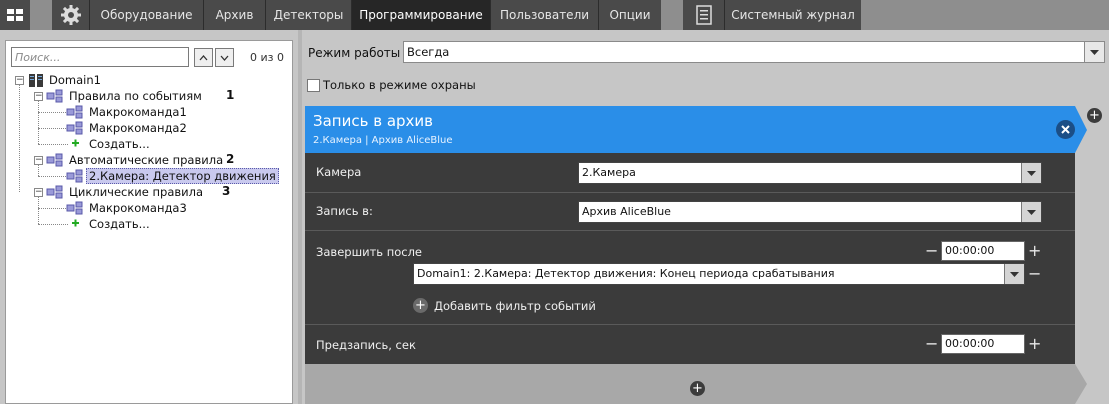 This screenshot has width=1109, height=404. What do you see at coordinates (19, 80) in the screenshot?
I see `tree-toggle-root: −` at bounding box center [19, 80].